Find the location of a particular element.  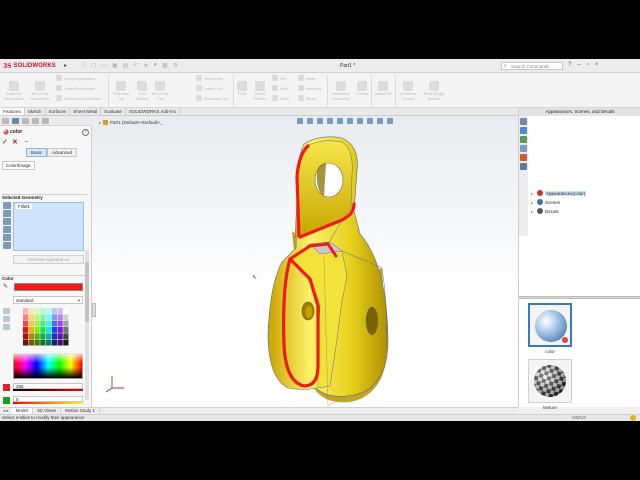

red-slider is located at coordinates (48, 390).